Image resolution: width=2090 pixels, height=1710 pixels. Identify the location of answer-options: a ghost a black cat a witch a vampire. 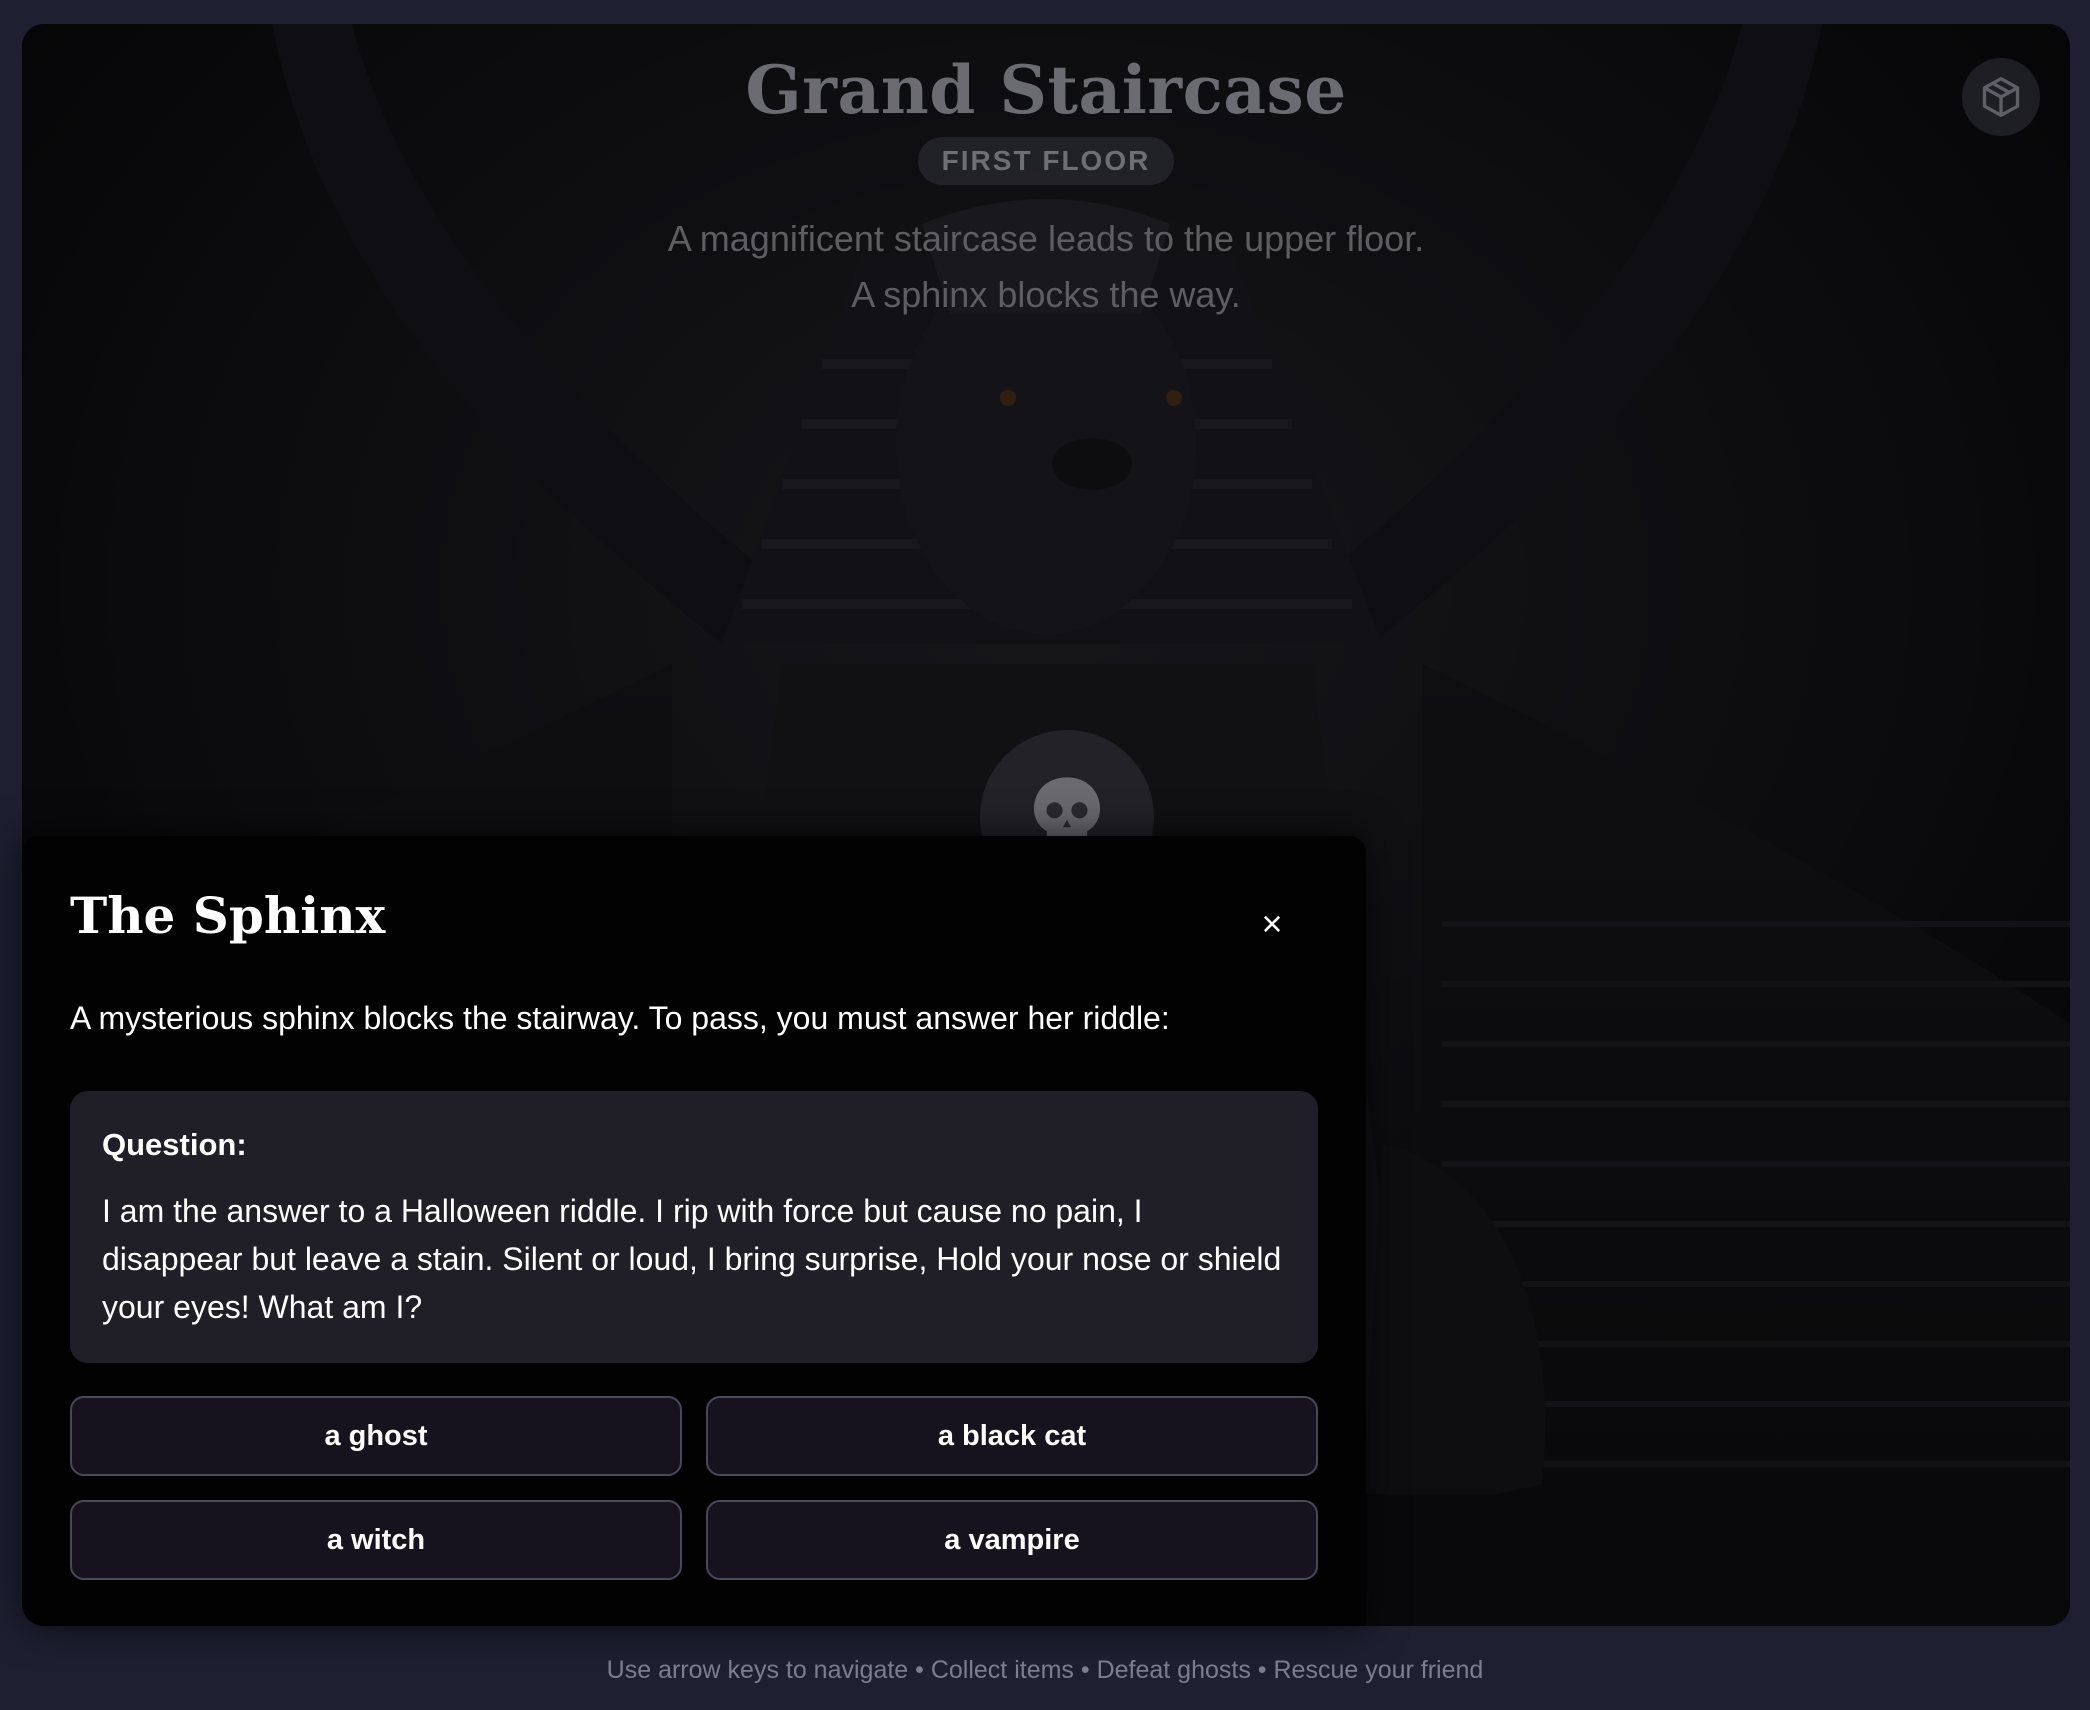
(694, 1488).